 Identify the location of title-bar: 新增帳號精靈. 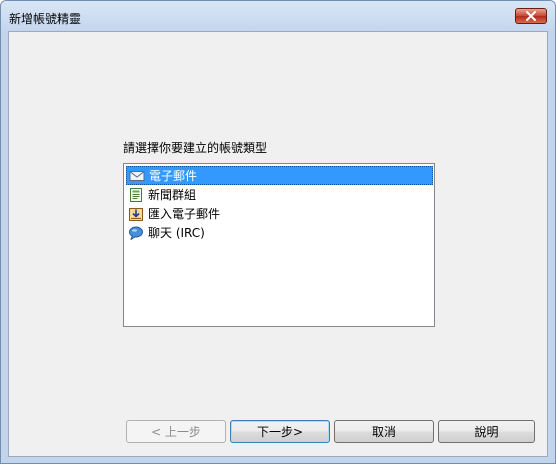
(278, 16).